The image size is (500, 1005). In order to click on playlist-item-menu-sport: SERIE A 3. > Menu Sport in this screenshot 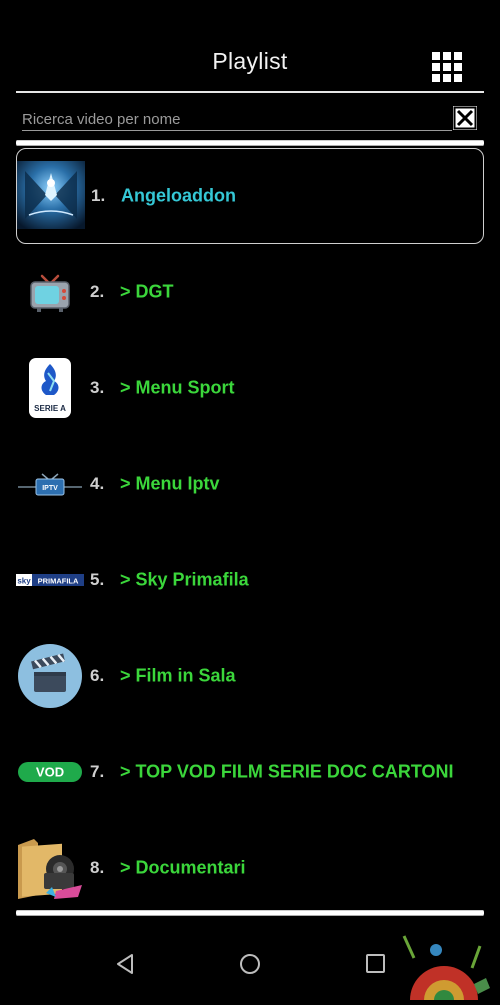, I will do `click(250, 388)`.